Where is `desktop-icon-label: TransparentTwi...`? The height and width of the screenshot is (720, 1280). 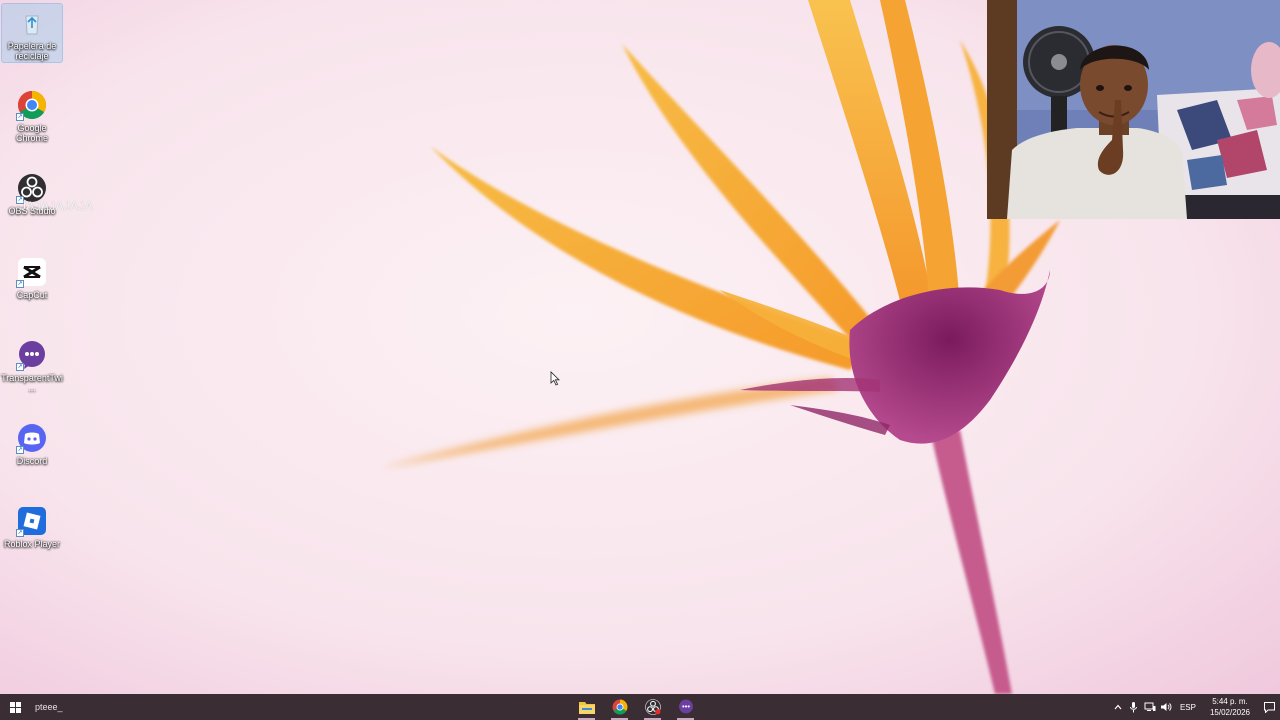
desktop-icon-label: TransparentTwi... is located at coordinates (32, 383).